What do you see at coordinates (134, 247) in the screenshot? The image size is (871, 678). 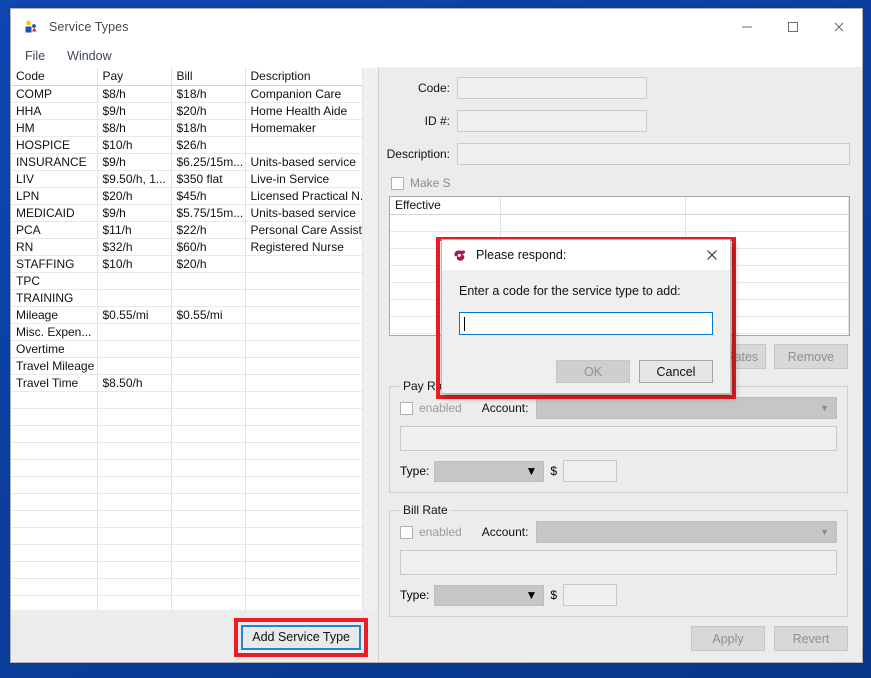 I see `cell-pay: $32/h` at bounding box center [134, 247].